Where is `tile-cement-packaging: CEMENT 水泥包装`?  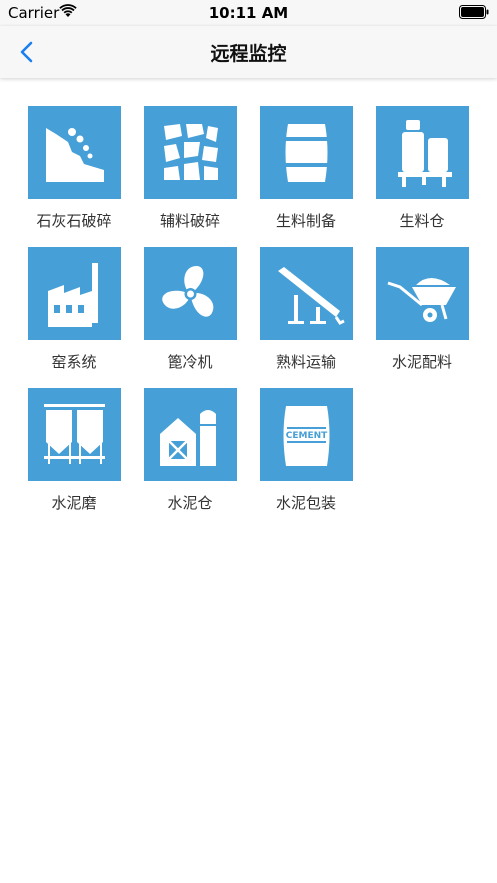 tile-cement-packaging: CEMENT 水泥包装 is located at coordinates (306, 453).